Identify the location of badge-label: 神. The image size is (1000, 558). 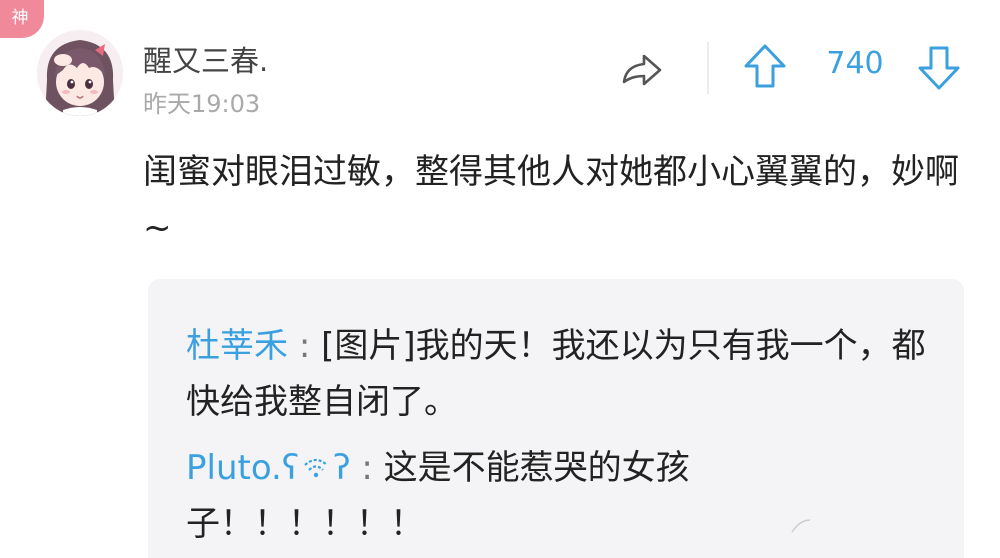
(20, 18).